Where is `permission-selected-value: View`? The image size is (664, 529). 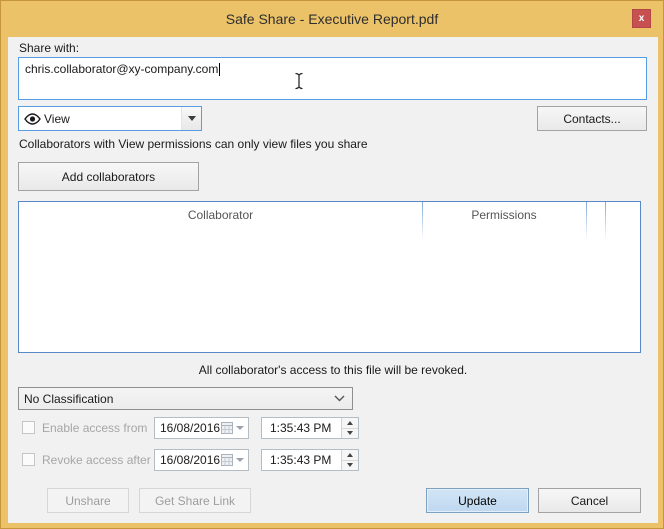 permission-selected-value: View is located at coordinates (57, 118).